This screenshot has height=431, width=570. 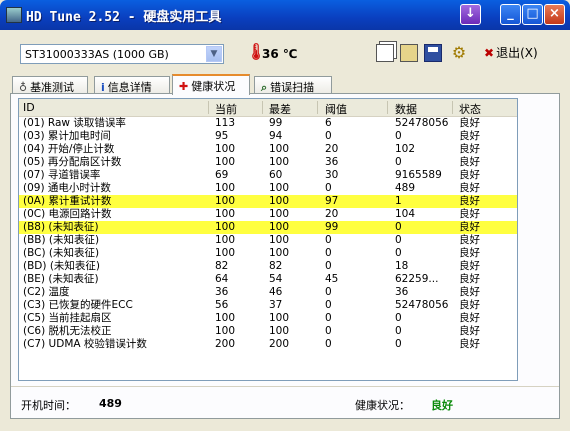 I want to click on tab-error-scan: ⌕ 错误扫描, so click(x=293, y=85).